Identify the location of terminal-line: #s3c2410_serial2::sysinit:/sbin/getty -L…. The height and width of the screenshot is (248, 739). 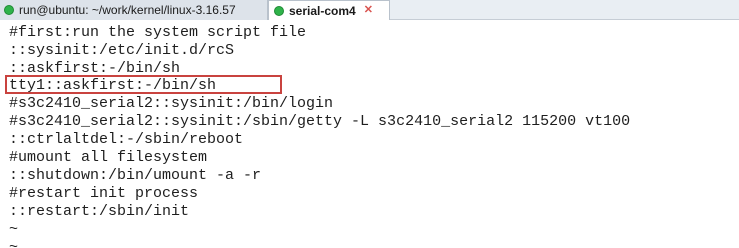
(320, 121).